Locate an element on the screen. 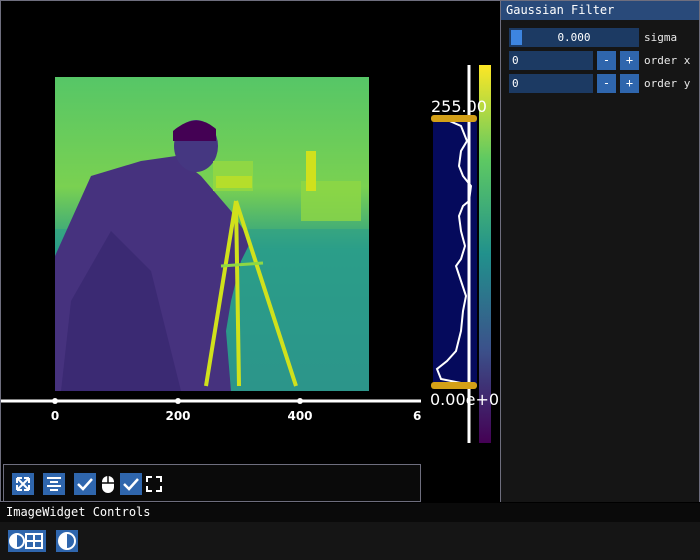  order-x-increment-button: + is located at coordinates (629, 60).